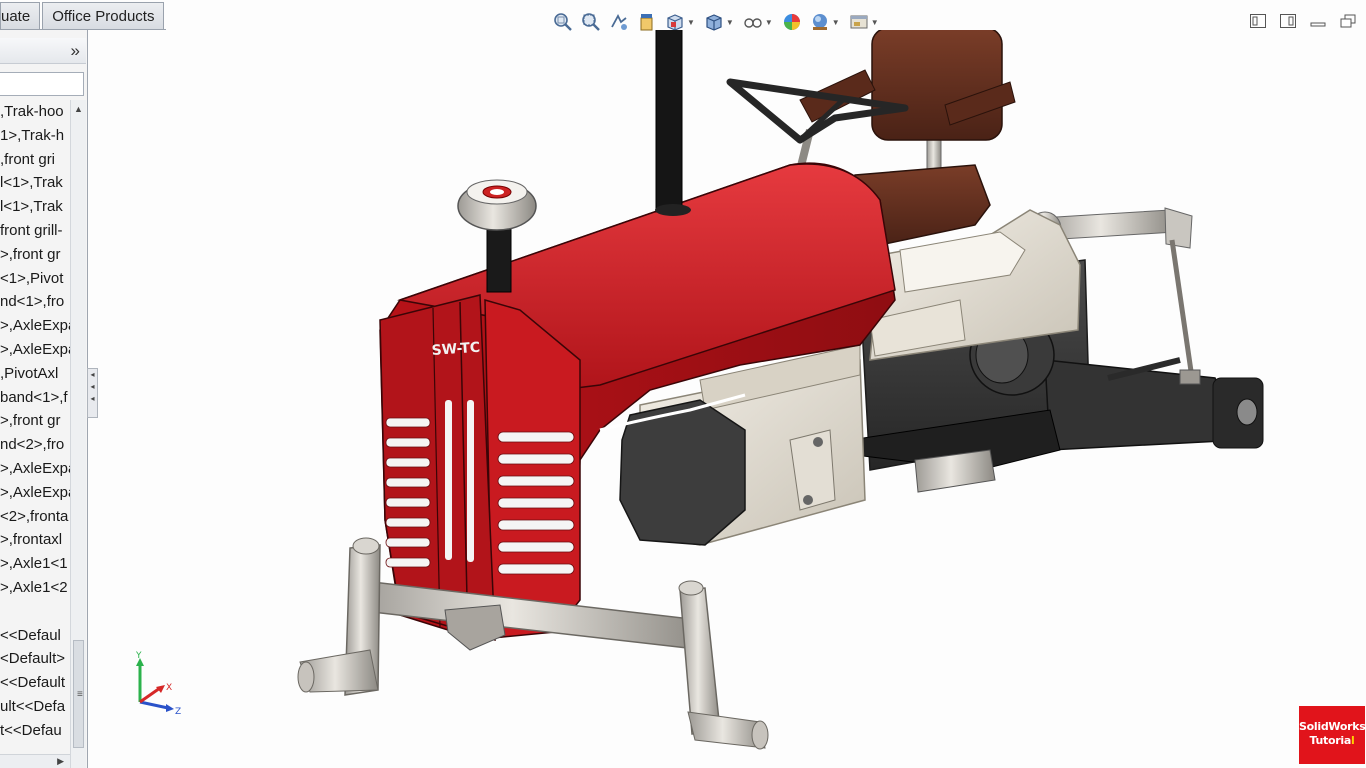  Describe the element at coordinates (35, 588) in the screenshot. I see `feature-tree-item: >,Axle1<2` at that location.